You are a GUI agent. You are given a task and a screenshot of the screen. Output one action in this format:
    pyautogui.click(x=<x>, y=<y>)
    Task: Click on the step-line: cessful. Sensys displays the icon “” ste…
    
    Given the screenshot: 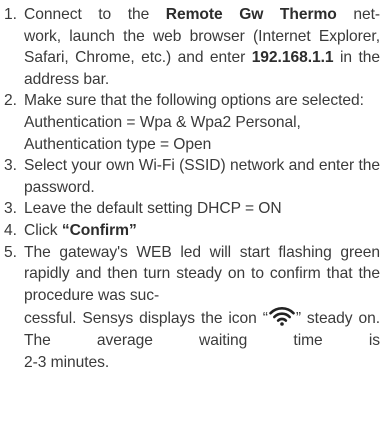 What is the action you would take?
    pyautogui.click(x=202, y=328)
    